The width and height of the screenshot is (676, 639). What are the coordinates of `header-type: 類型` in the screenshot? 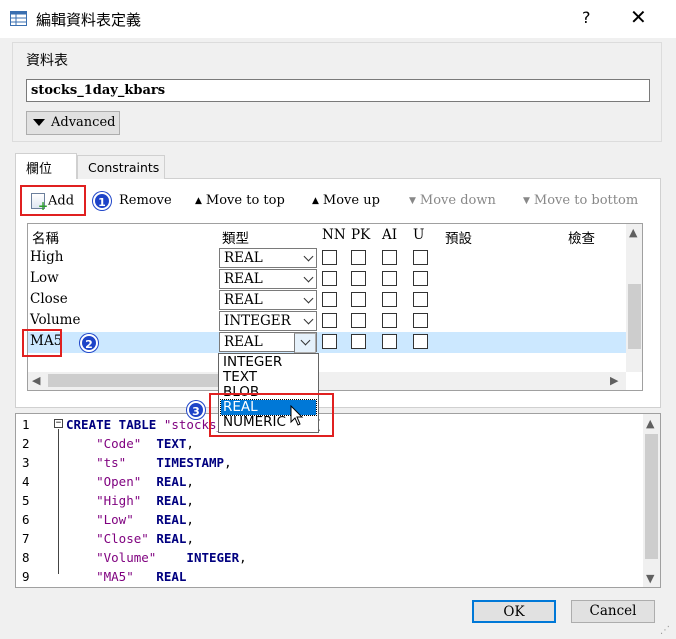 It's located at (235, 235).